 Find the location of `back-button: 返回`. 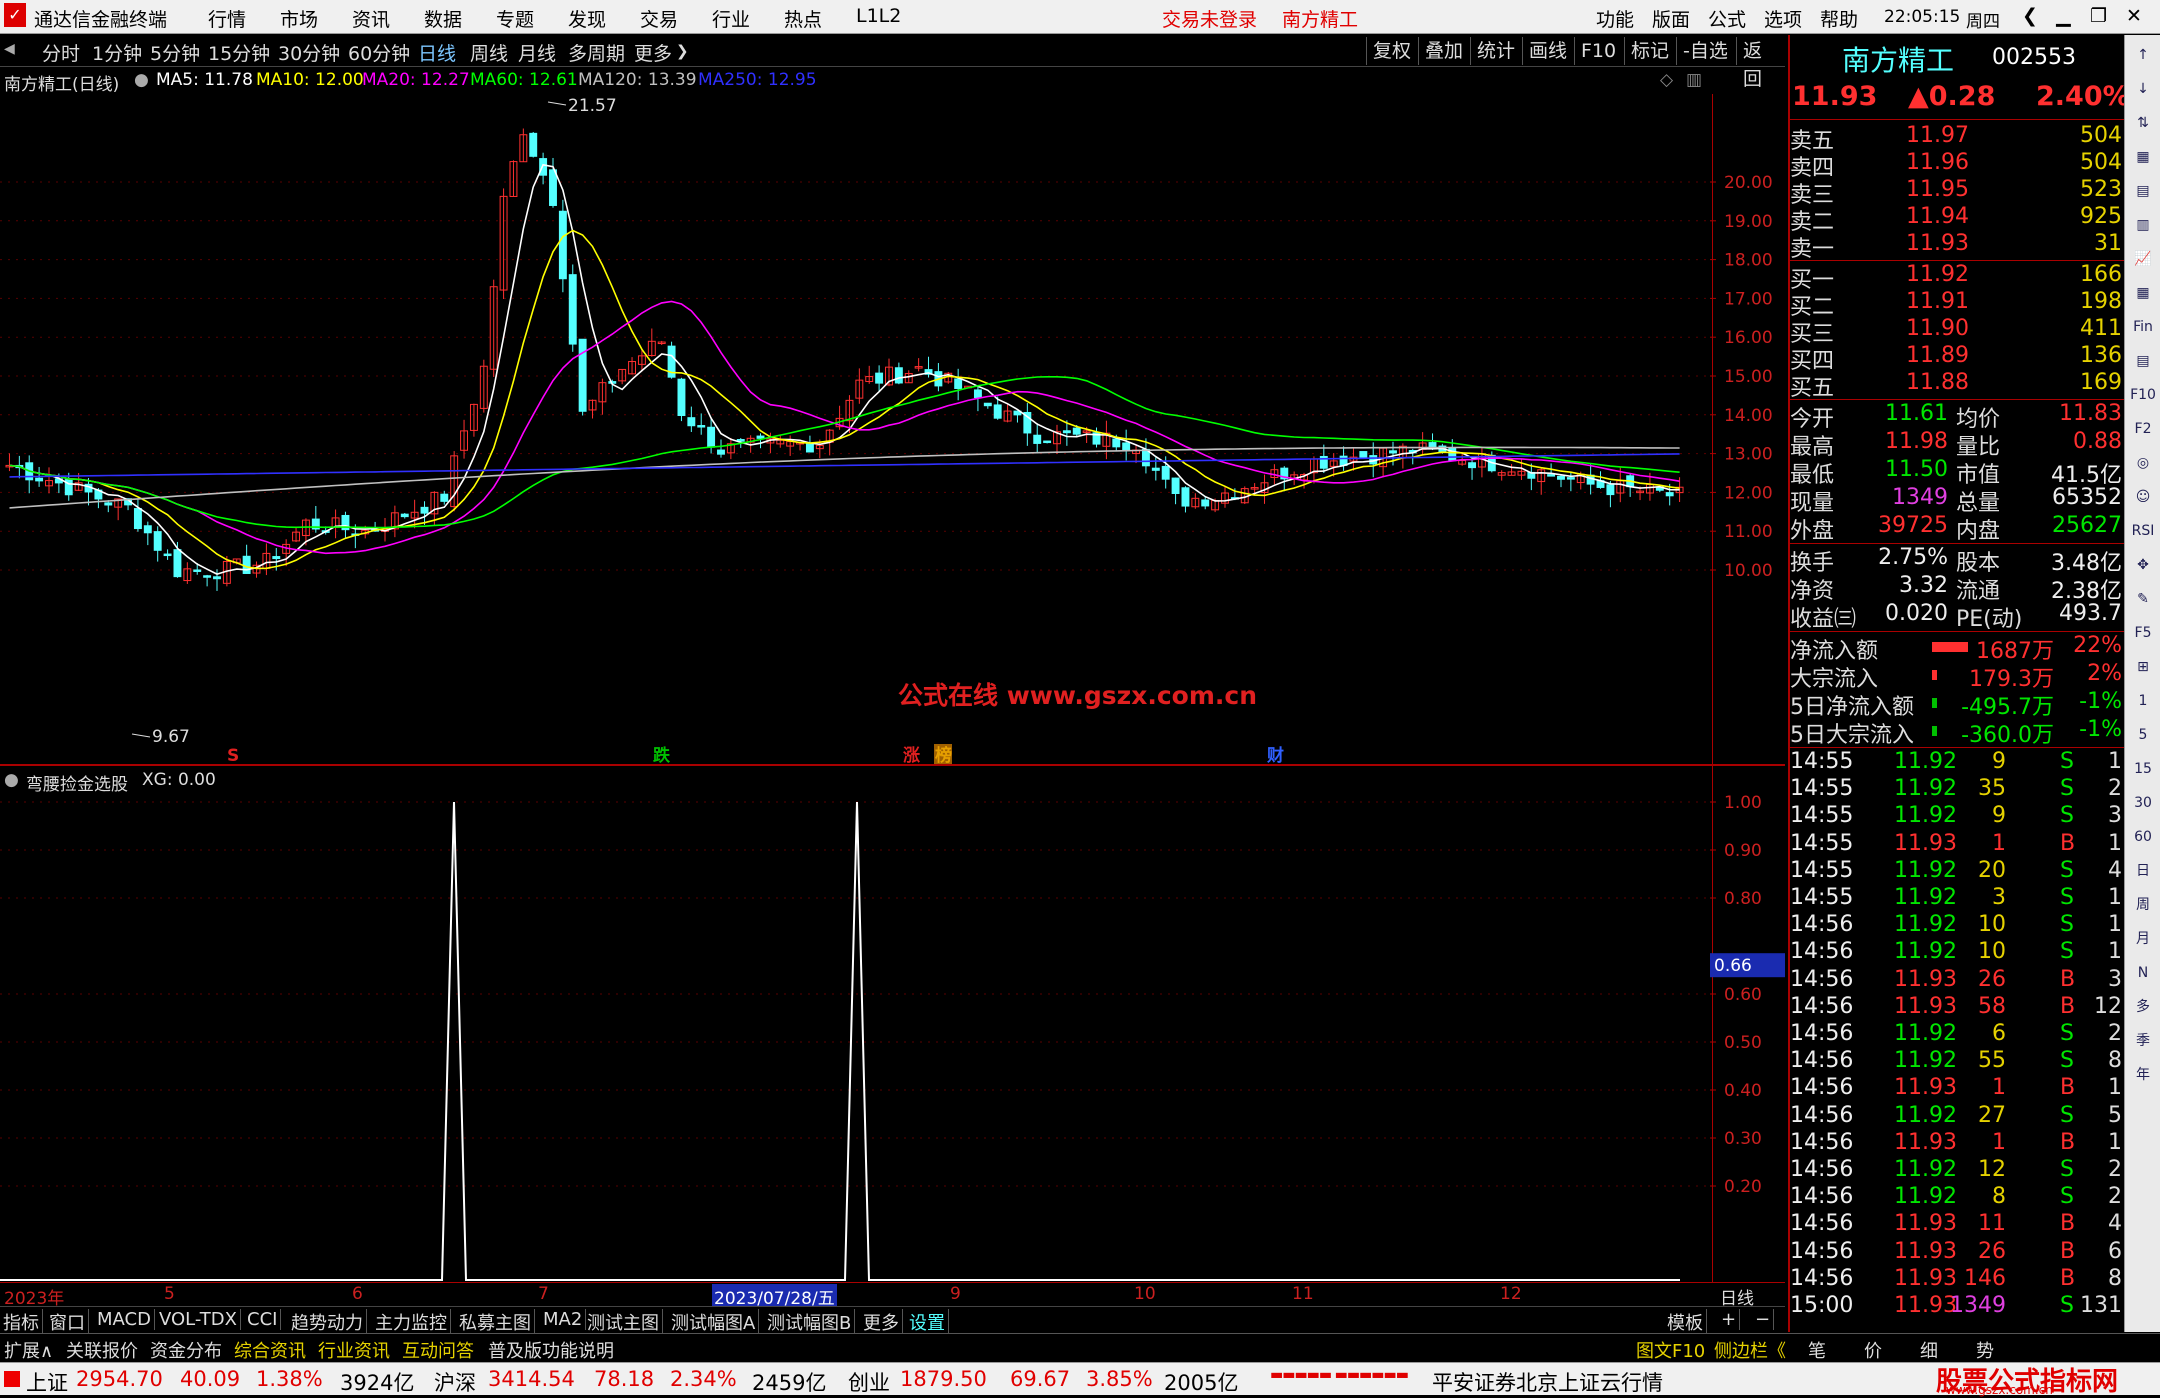

back-button: 返回 is located at coordinates (1760, 63).